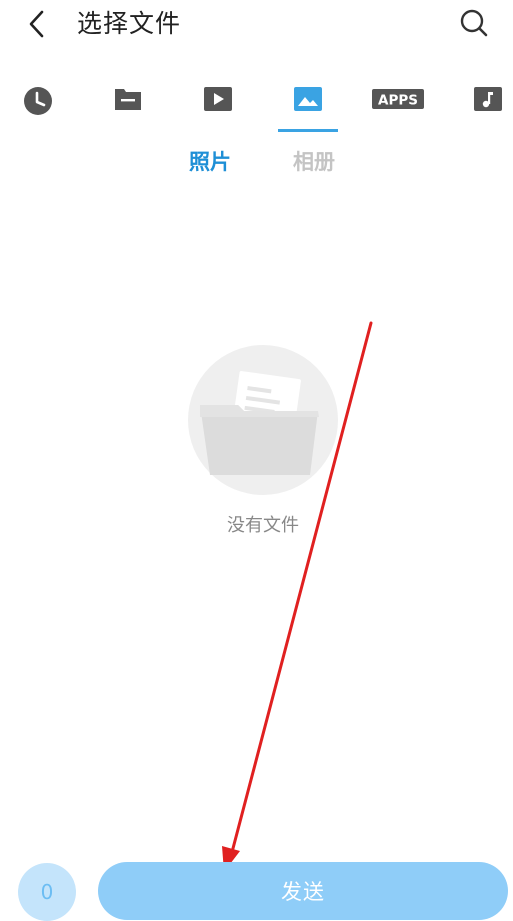 This screenshot has height=921, width=513. I want to click on image-icon, so click(308, 99).